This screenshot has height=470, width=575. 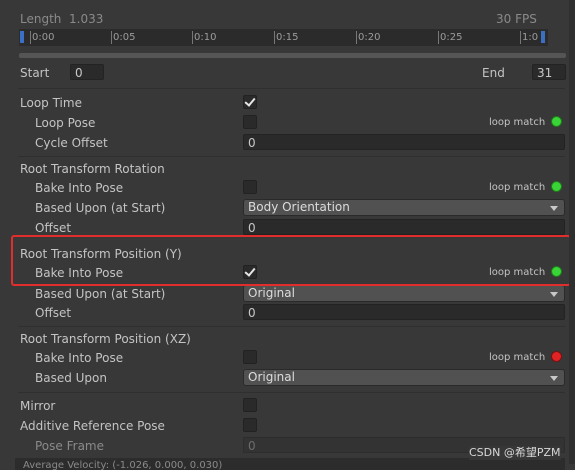 What do you see at coordinates (572, 232) in the screenshot?
I see `scrollbar` at bounding box center [572, 232].